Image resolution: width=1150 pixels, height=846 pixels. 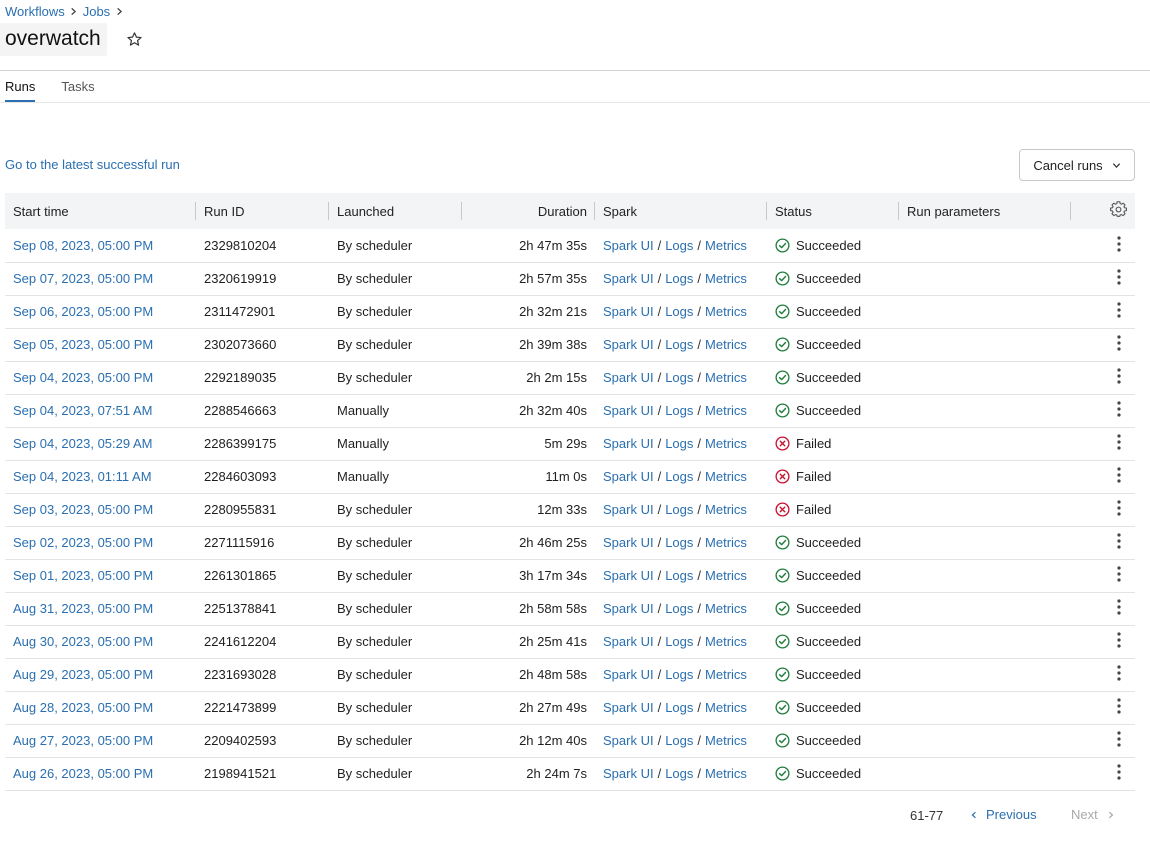 I want to click on breadcrumb-workflows: Workflows, so click(x=35, y=11).